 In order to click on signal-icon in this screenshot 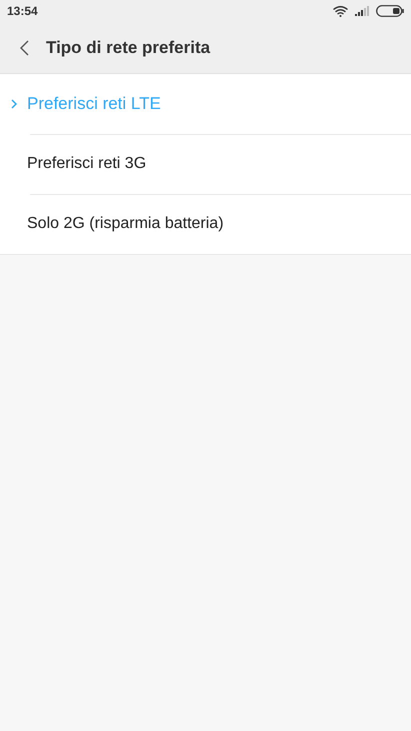, I will do `click(362, 11)`.